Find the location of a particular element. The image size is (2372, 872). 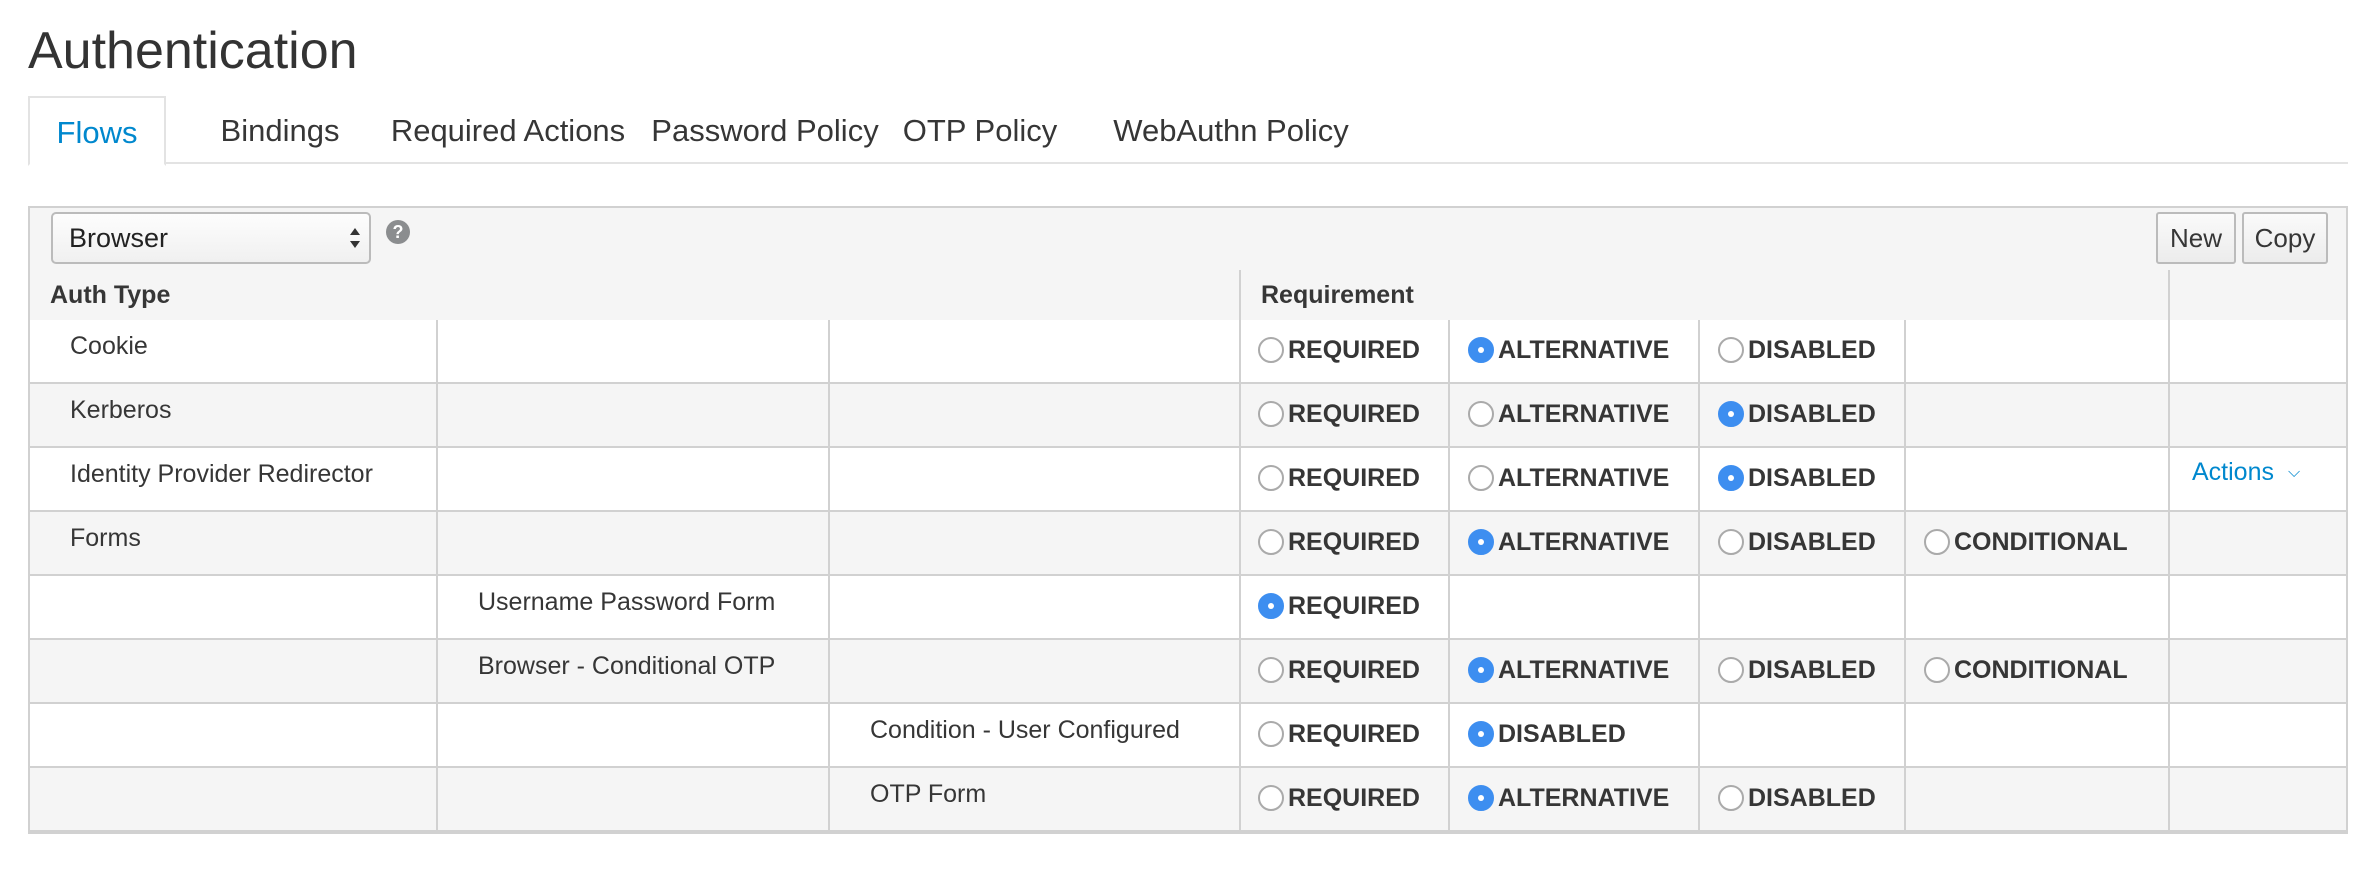

tab-flows: Flows is located at coordinates (97, 131).